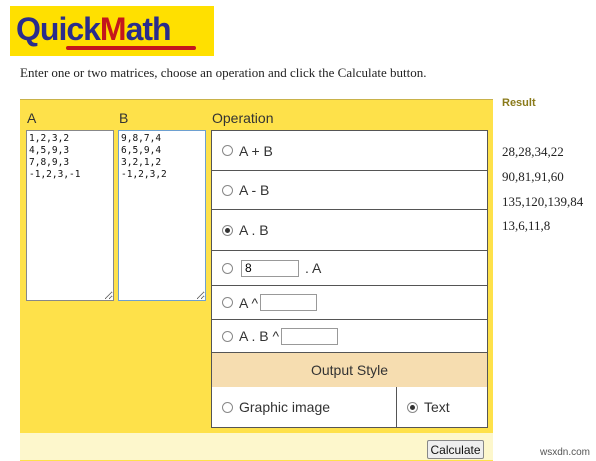 Image resolution: width=596 pixels, height=461 pixels. What do you see at coordinates (254, 230) in the screenshot?
I see `op-multiply-label: A . B` at bounding box center [254, 230].